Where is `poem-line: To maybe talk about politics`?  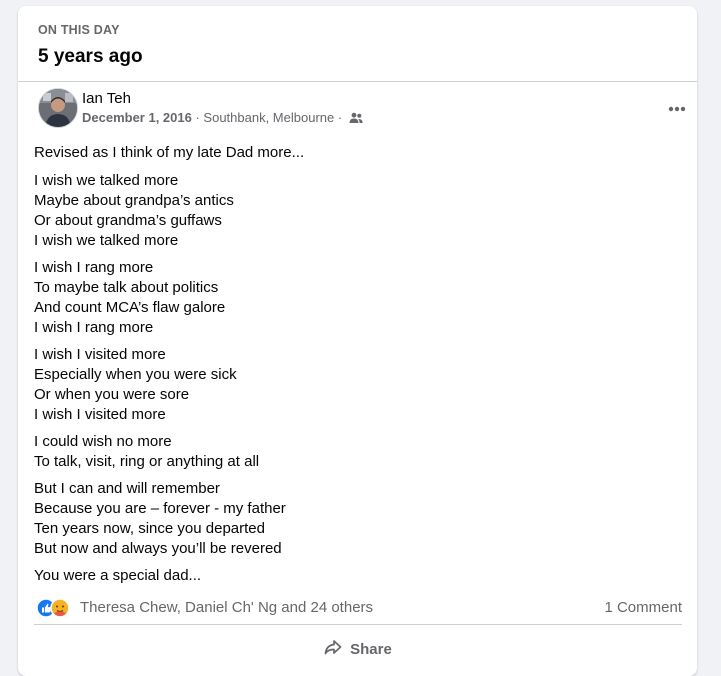
poem-line: To maybe talk about politics is located at coordinates (126, 287).